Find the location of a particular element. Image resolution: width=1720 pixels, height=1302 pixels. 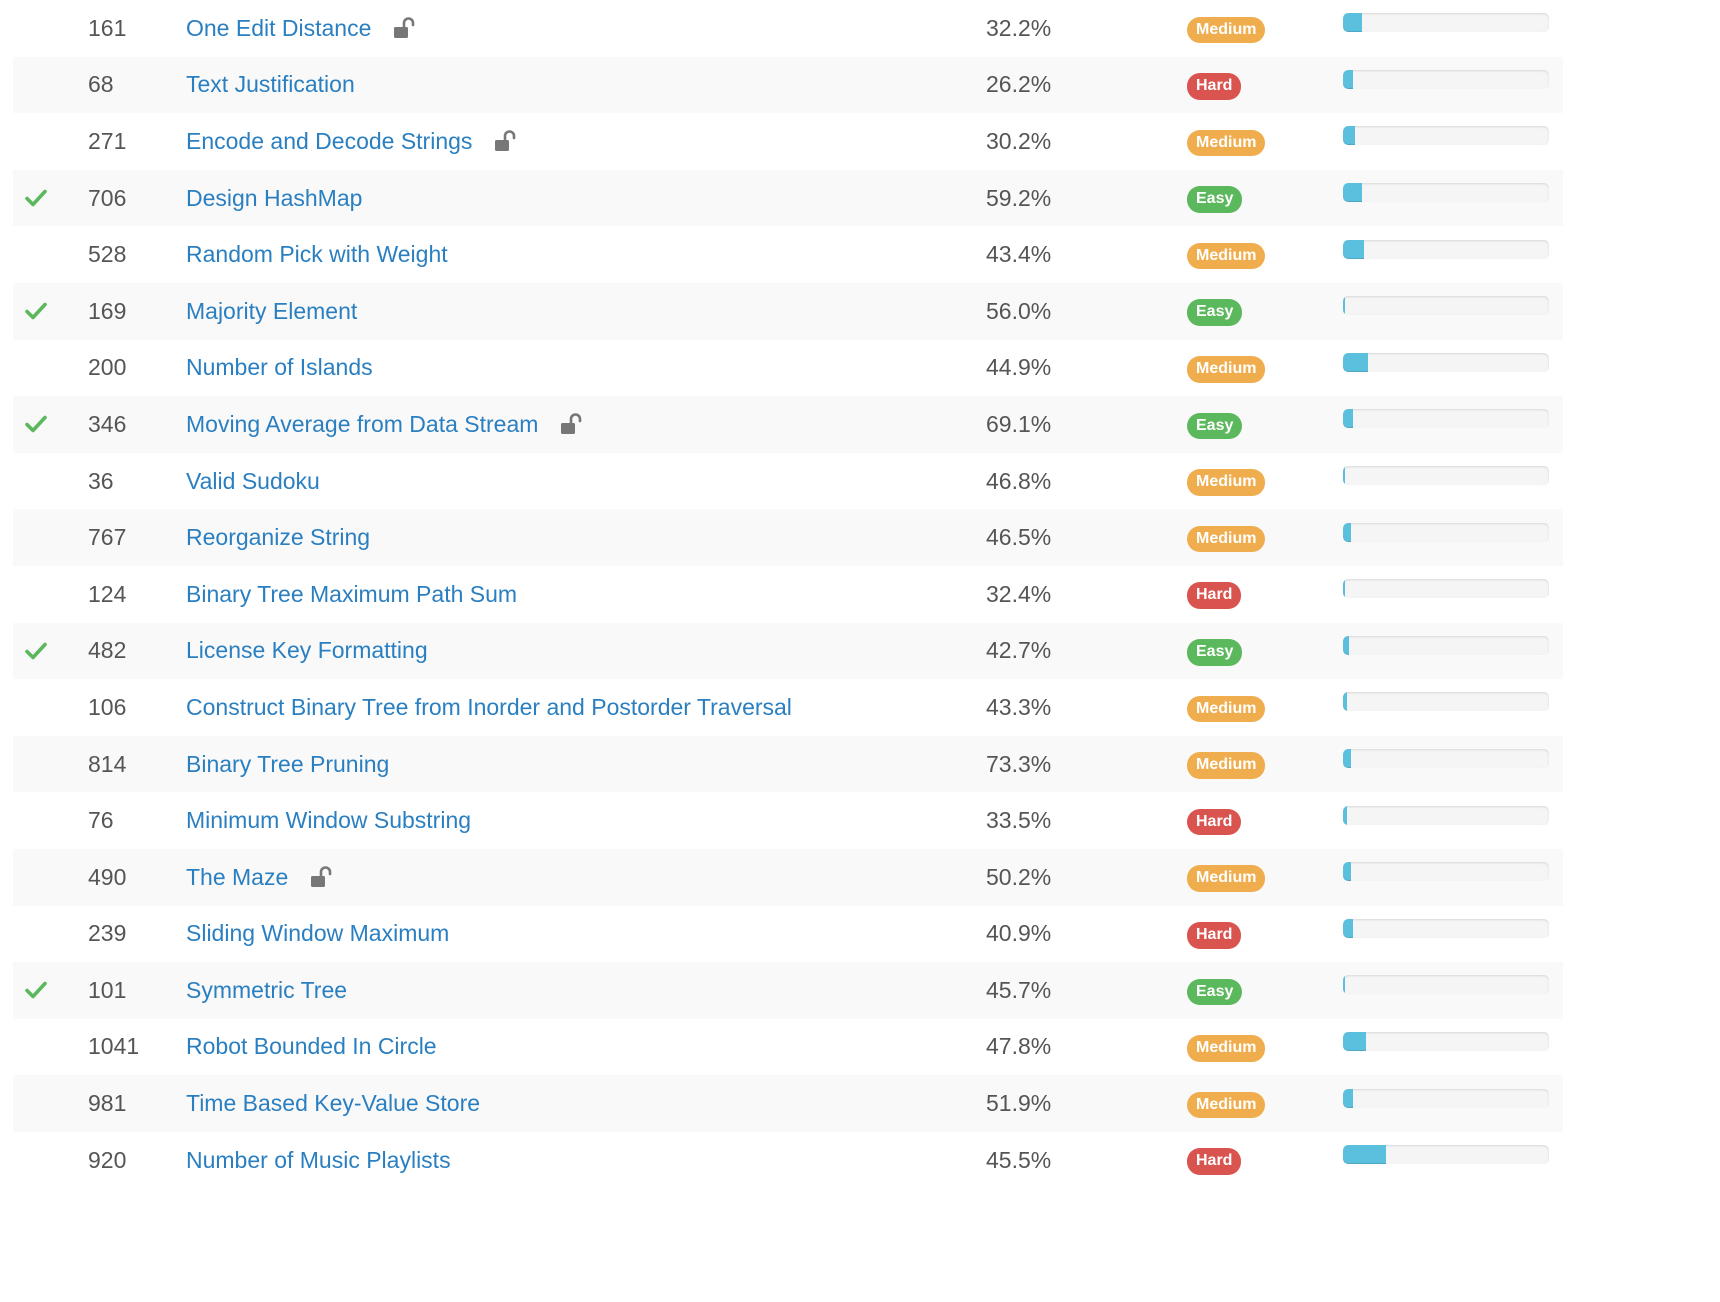

table-row: 767 Reorganize String 46.5% Medium is located at coordinates (788, 537).